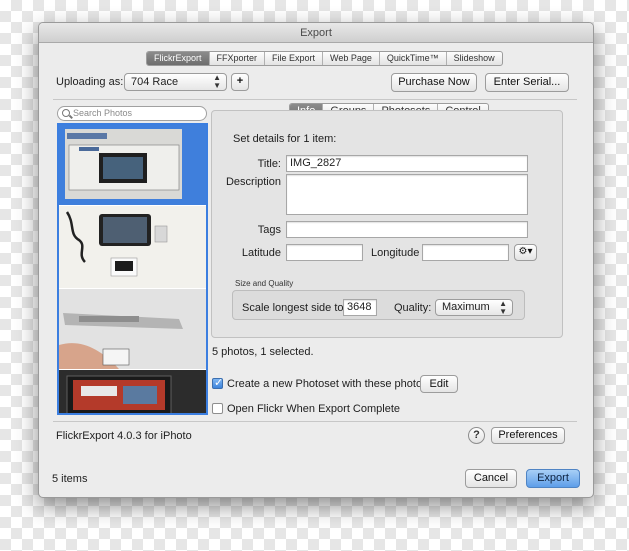  I want to click on search-placeholder: Search Photos, so click(103, 113).